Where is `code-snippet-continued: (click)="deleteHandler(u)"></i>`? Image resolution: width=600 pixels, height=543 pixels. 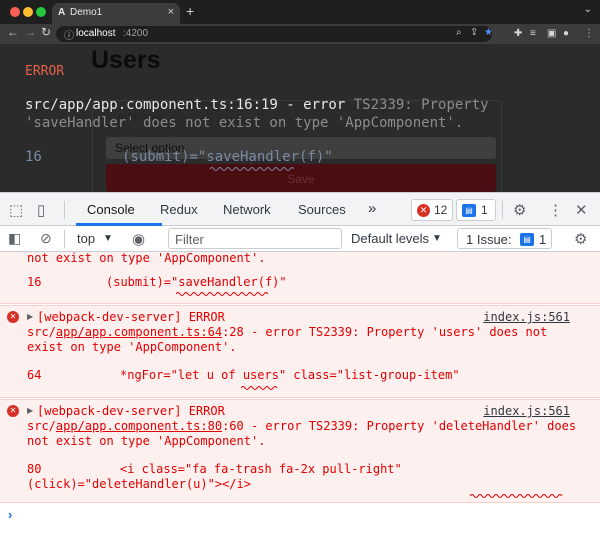 code-snippet-continued: (click)="deleteHandler(u)"></i> is located at coordinates (139, 484).